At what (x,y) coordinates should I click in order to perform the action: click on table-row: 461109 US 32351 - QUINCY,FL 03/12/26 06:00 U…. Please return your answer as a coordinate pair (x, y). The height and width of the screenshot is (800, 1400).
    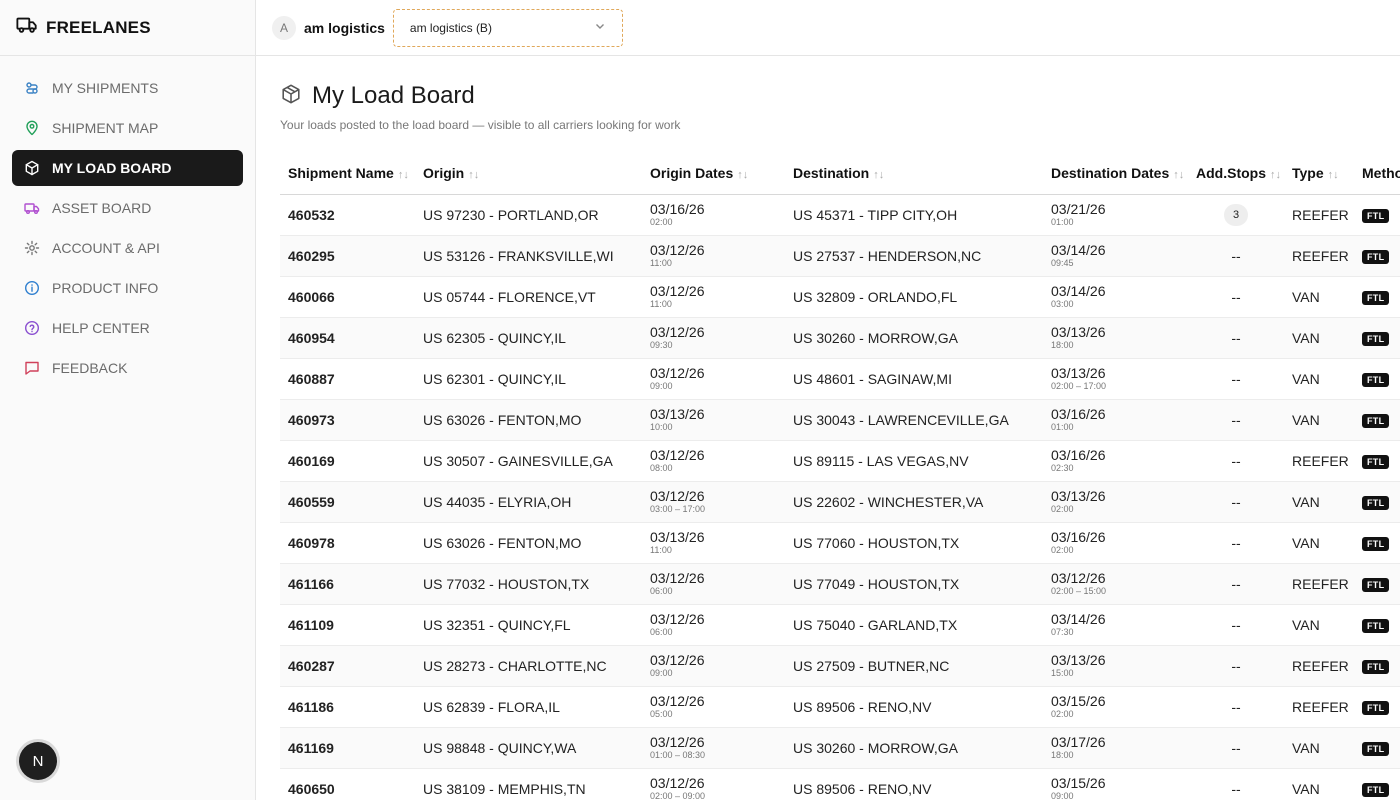
    Looking at the image, I should click on (840, 625).